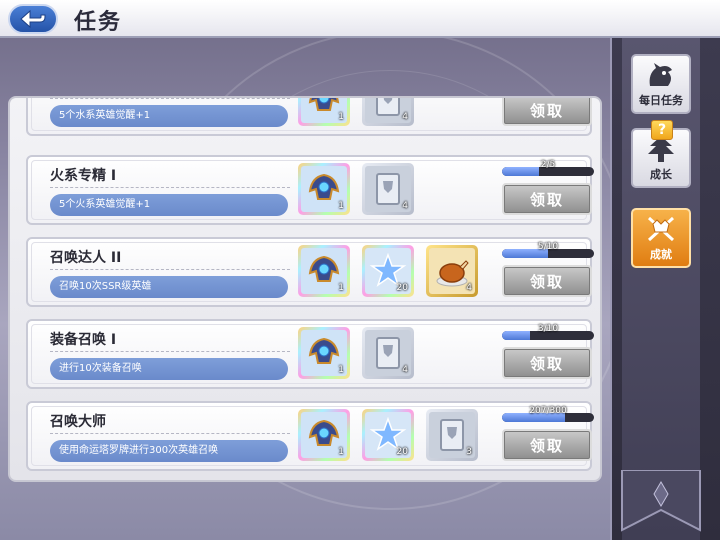 The width and height of the screenshot is (720, 540). Describe the element at coordinates (662, 130) in the screenshot. I see `new-badge: ?` at that location.